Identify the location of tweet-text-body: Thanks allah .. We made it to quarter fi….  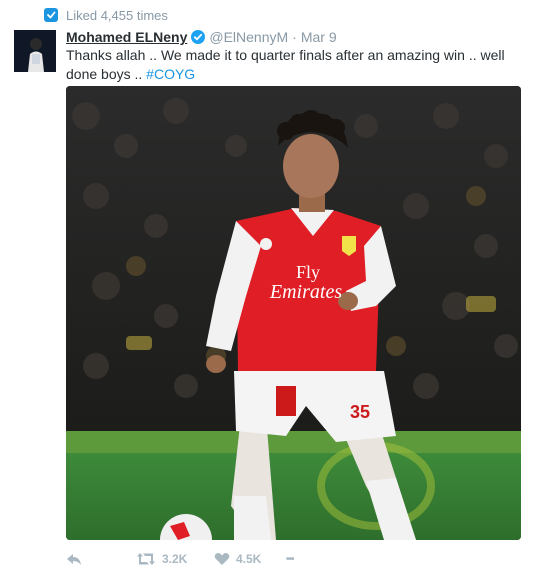
(285, 64).